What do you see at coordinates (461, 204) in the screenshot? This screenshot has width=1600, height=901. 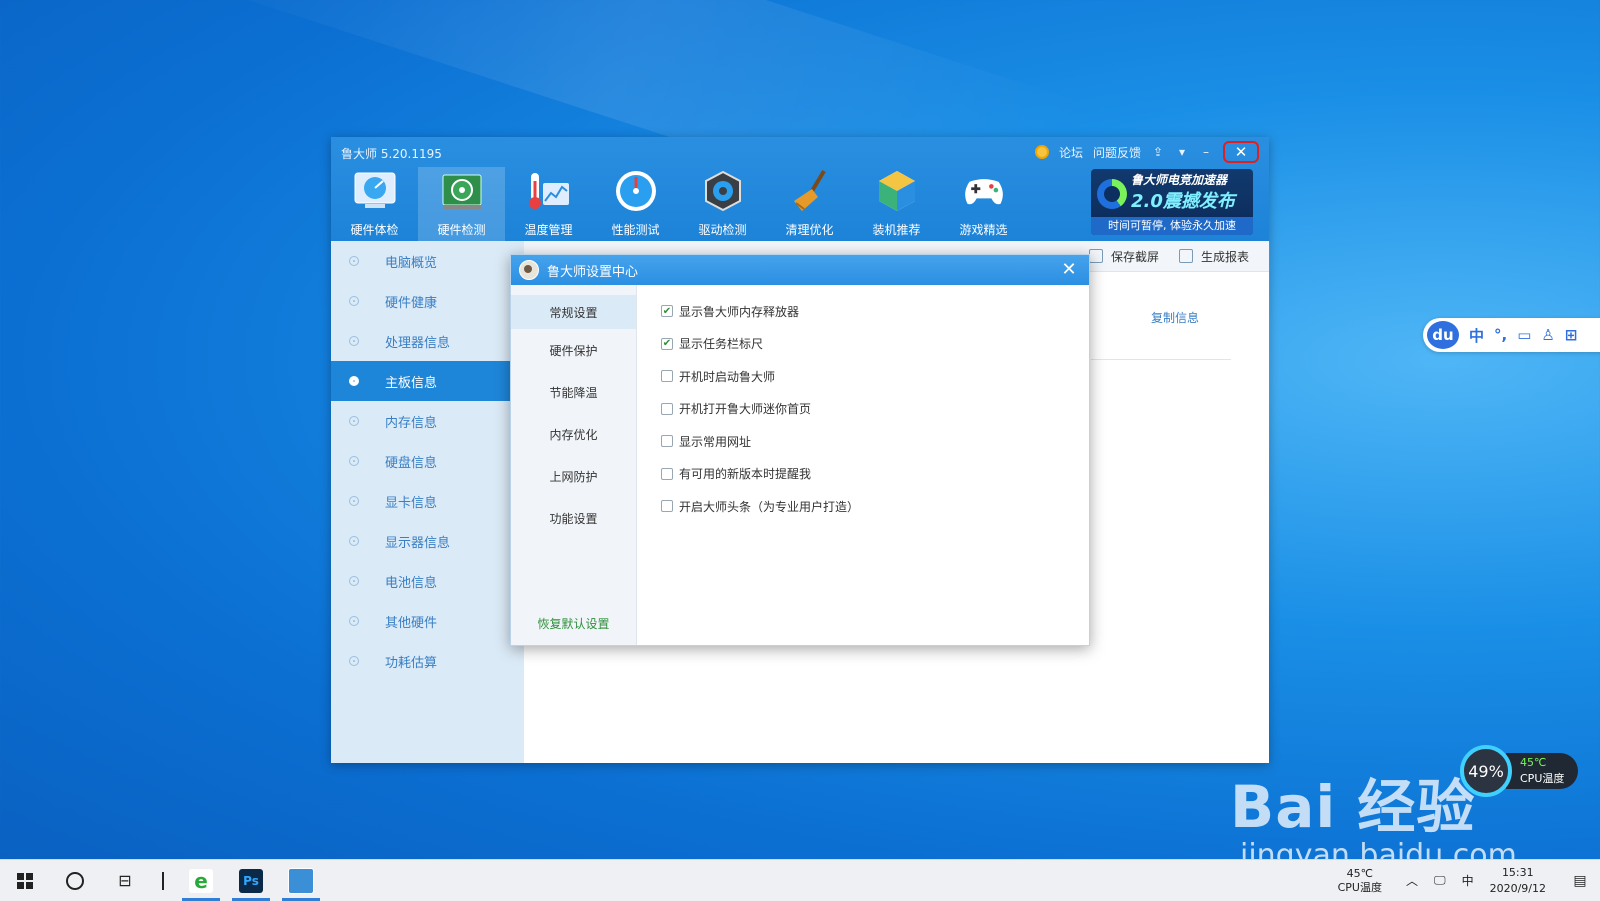 I see `tool-hardware-detect: 硬件检测` at bounding box center [461, 204].